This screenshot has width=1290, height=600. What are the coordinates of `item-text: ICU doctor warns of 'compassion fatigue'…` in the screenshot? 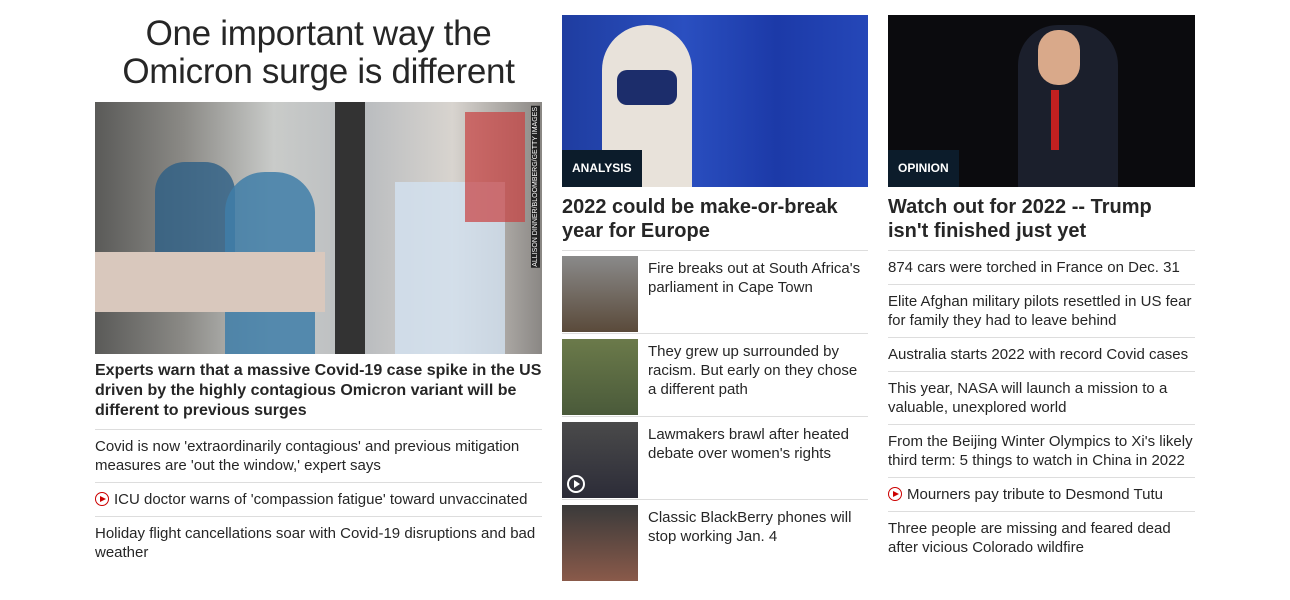 It's located at (321, 499).